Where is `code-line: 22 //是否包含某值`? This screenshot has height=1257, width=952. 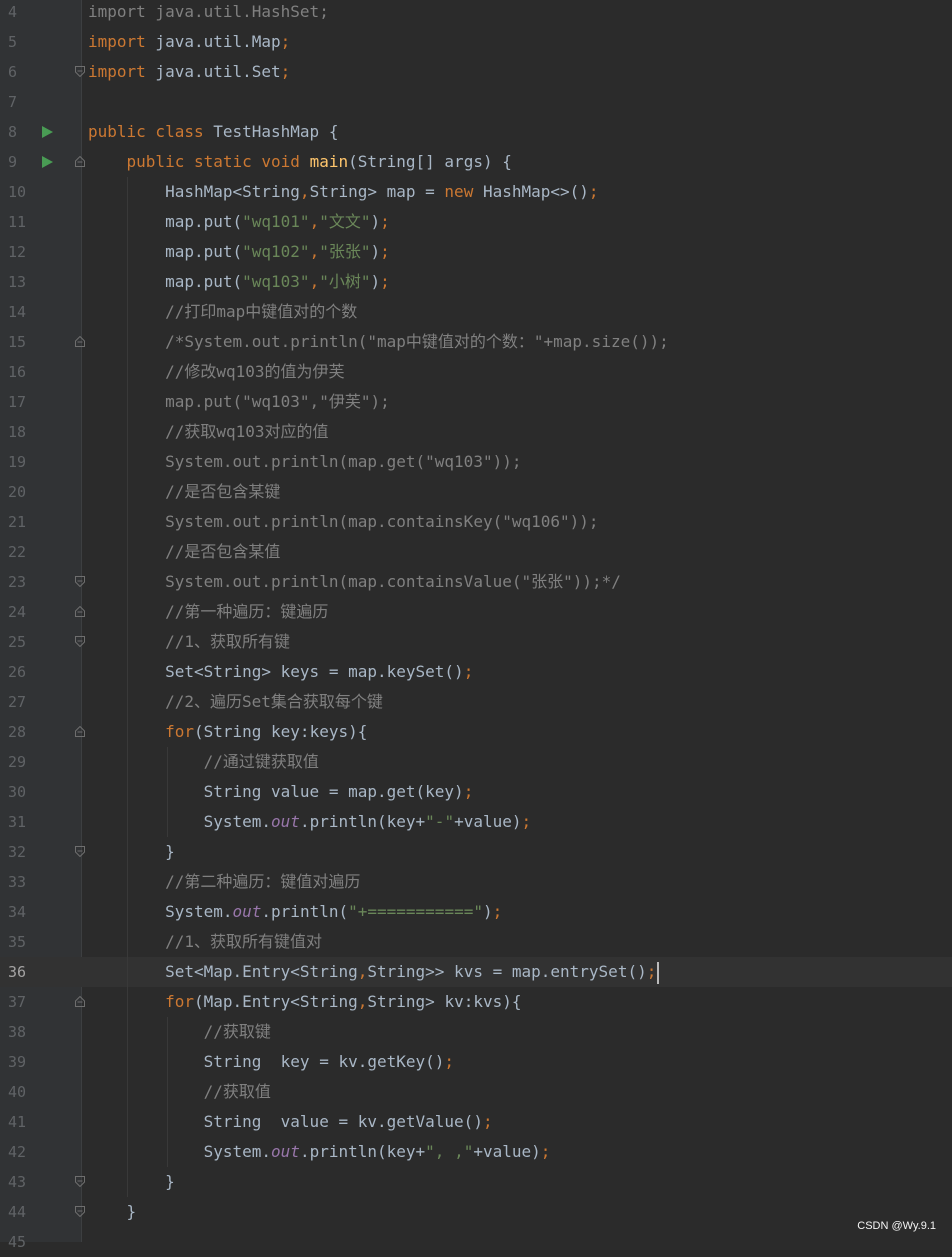
code-line: 22 //是否包含某值 is located at coordinates (476, 552).